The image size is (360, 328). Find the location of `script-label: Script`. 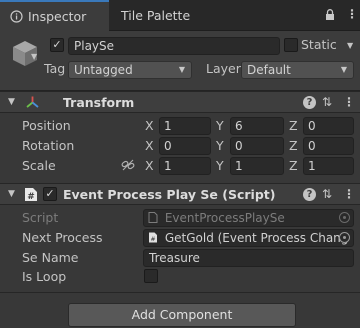

script-label: Script is located at coordinates (40, 217).